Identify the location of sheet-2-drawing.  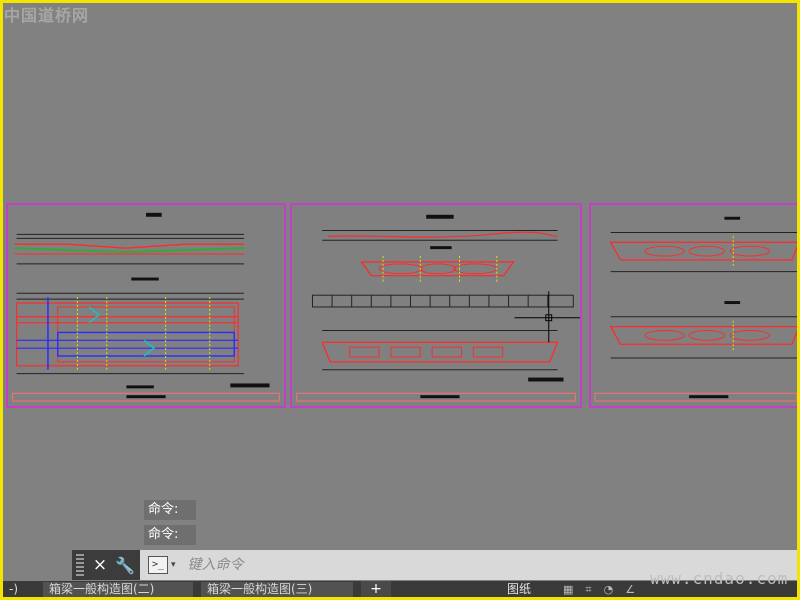
(438, 308).